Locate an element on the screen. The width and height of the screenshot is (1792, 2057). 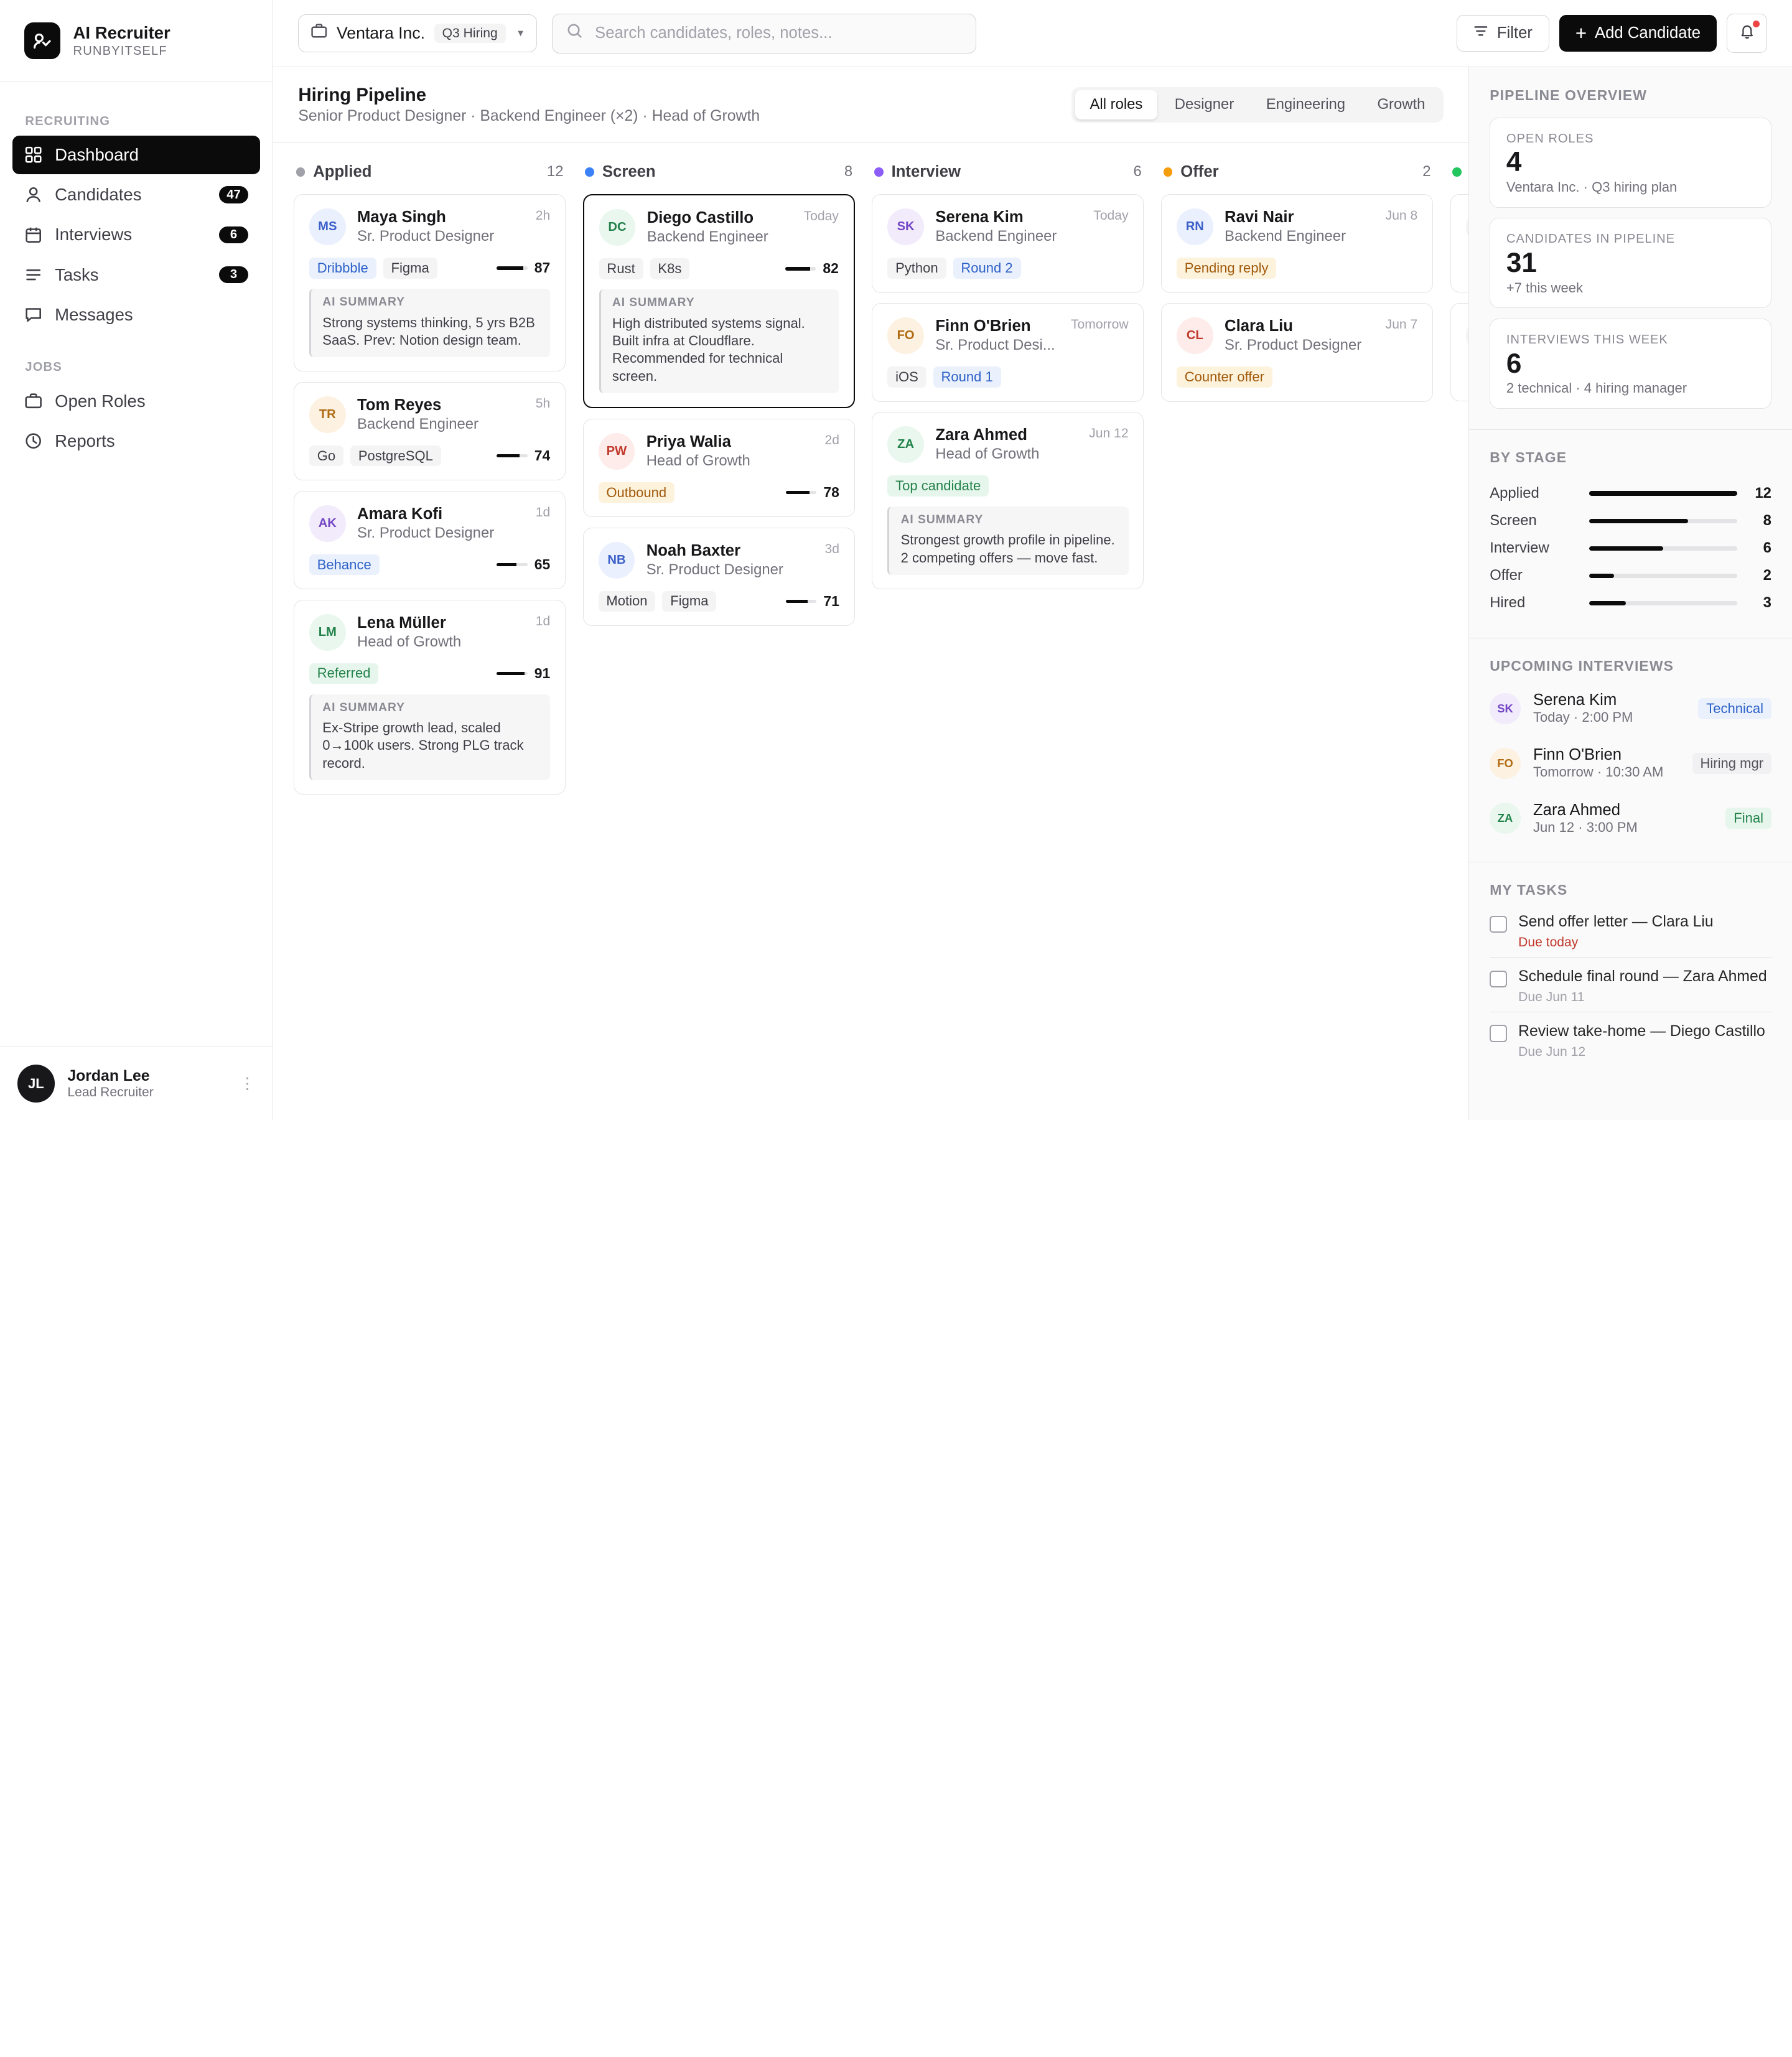
column-title: Applied is located at coordinates (342, 171).